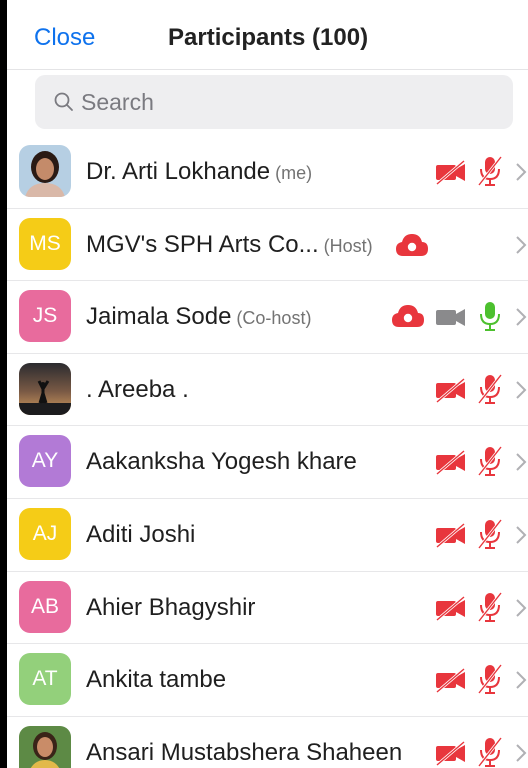 This screenshot has width=528, height=768. Describe the element at coordinates (267, 608) in the screenshot. I see `participant-row: AB Ahier Bhagyshir` at that location.